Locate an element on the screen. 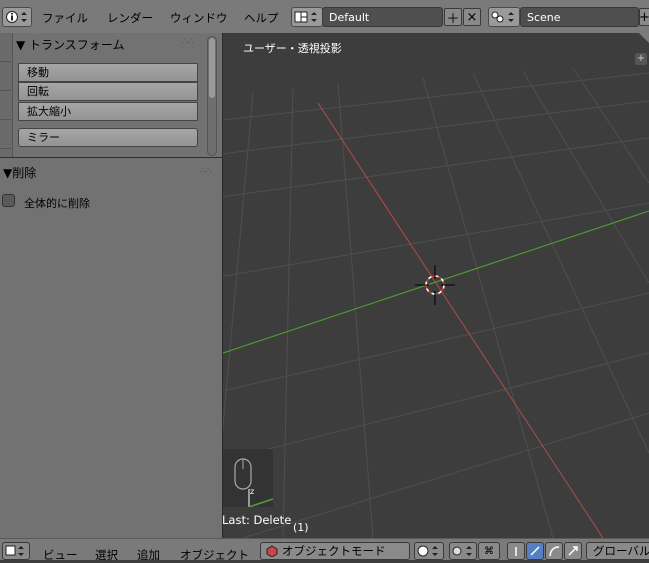 This screenshot has width=649, height=563. shelf-scrollbar is located at coordinates (212, 96).